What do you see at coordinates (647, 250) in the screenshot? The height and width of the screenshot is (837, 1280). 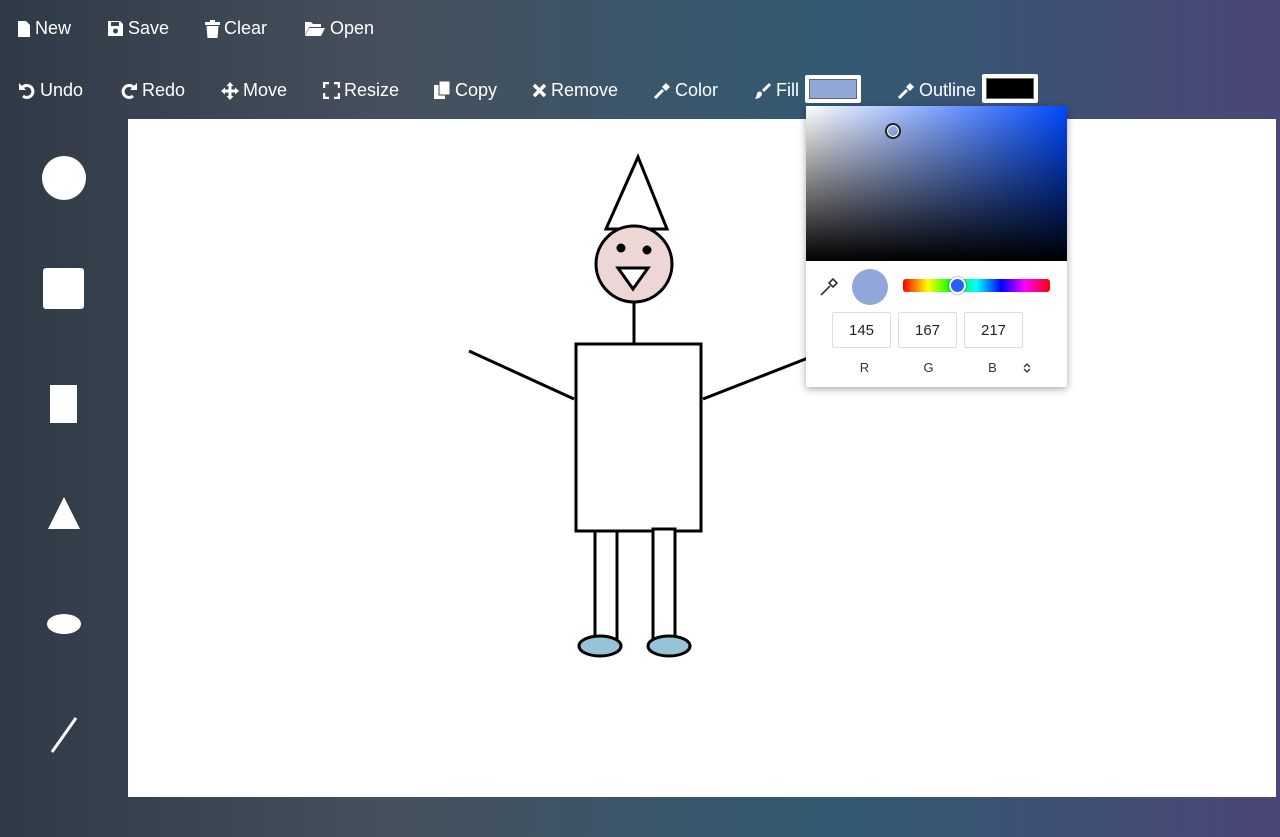 I see `right-eye` at bounding box center [647, 250].